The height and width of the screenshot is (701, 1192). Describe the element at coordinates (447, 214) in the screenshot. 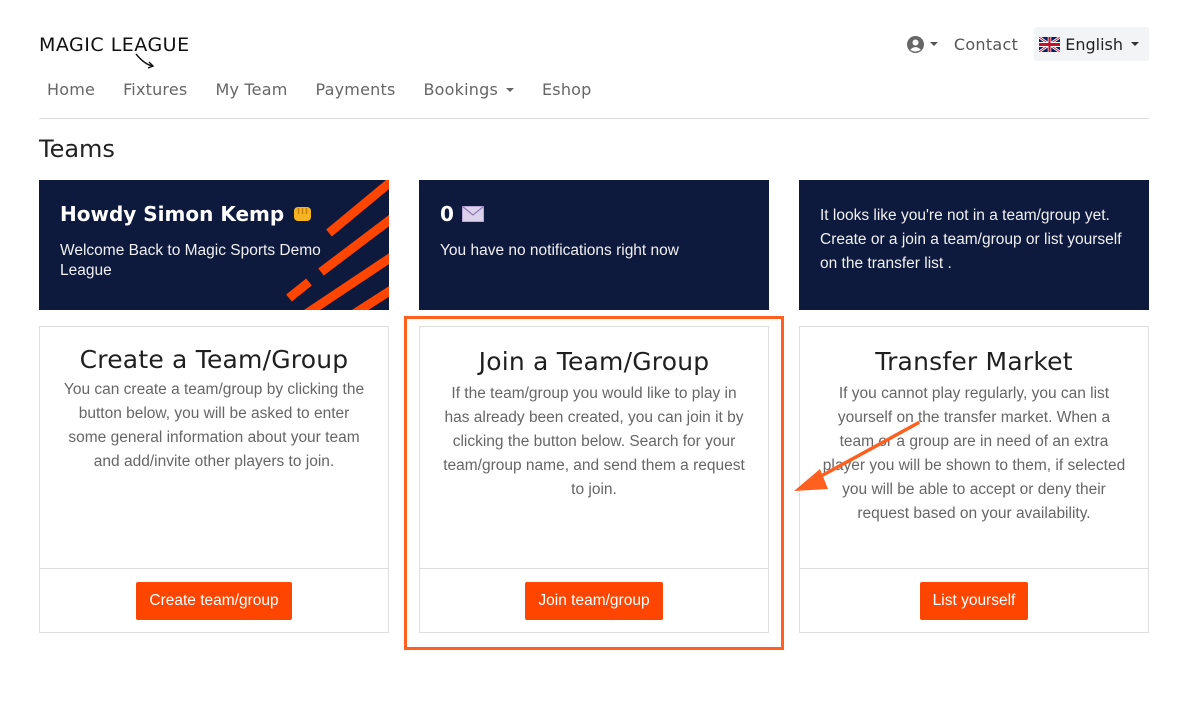

I see `notification-count: 0` at that location.